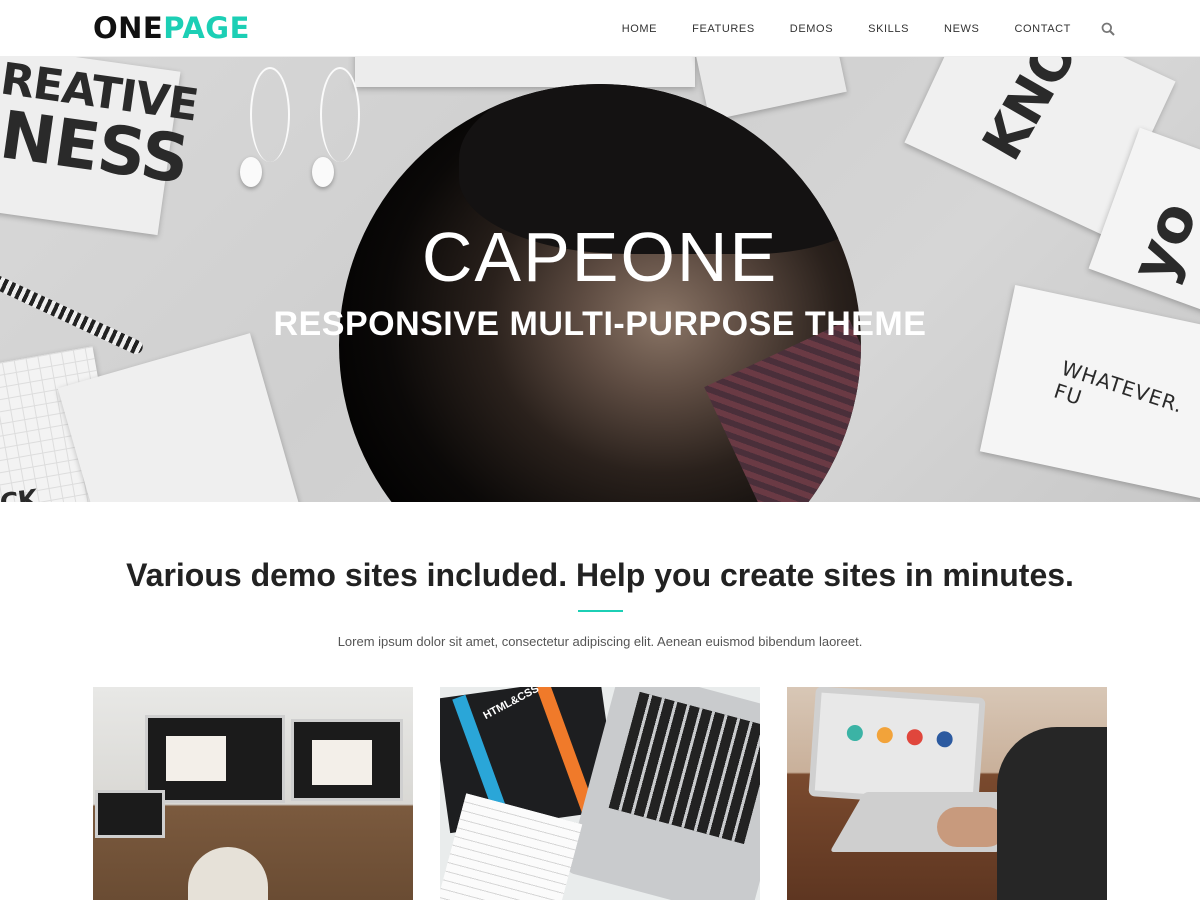  What do you see at coordinates (723, 29) in the screenshot?
I see `nav-features: FEATURES` at bounding box center [723, 29].